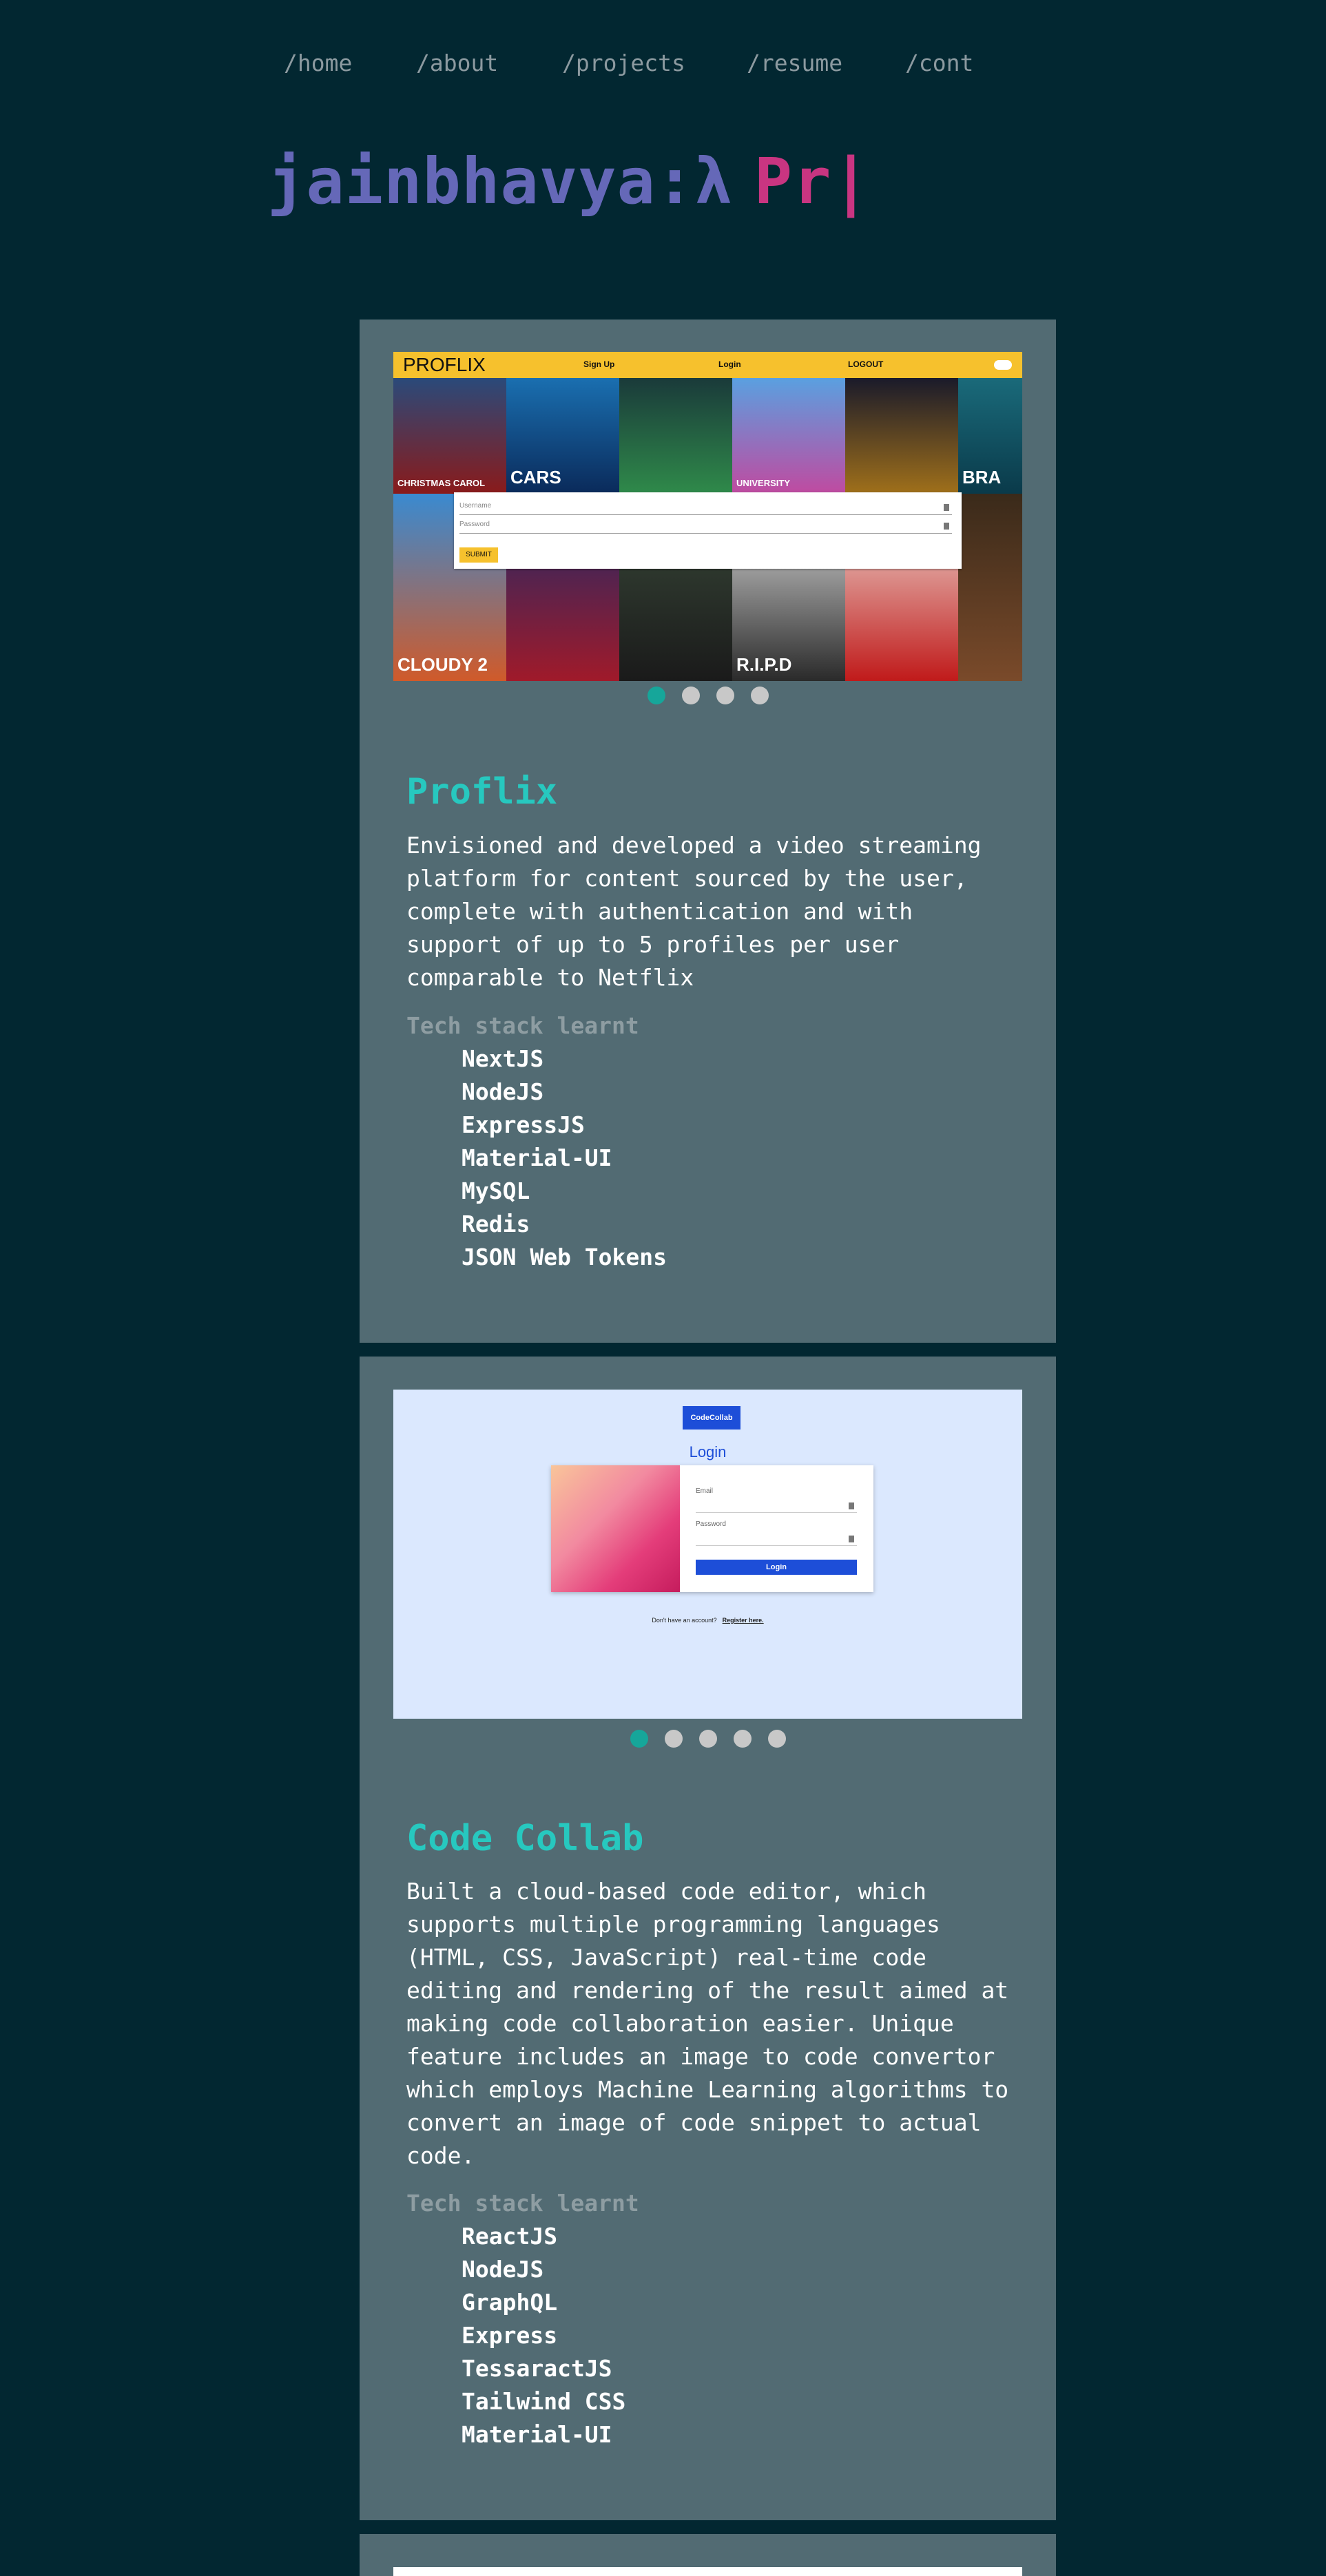 The width and height of the screenshot is (1326, 2576). What do you see at coordinates (743, 1620) in the screenshot?
I see `codecollab-register-link: Register here.` at bounding box center [743, 1620].